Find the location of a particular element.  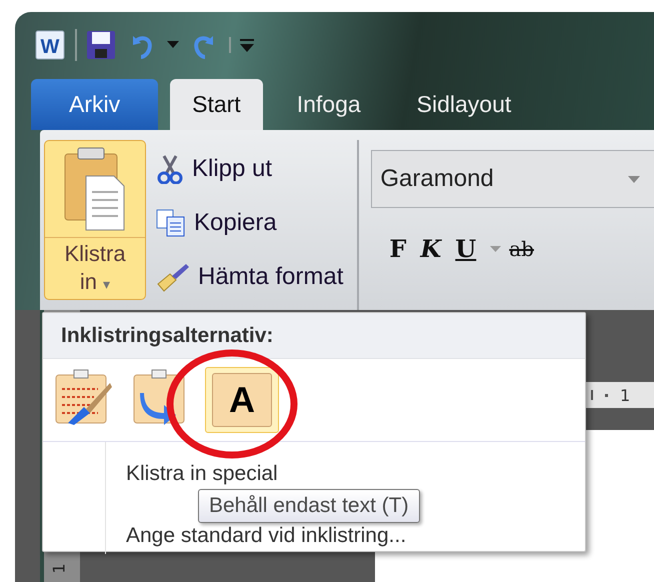

text-only-button: A is located at coordinates (242, 400).